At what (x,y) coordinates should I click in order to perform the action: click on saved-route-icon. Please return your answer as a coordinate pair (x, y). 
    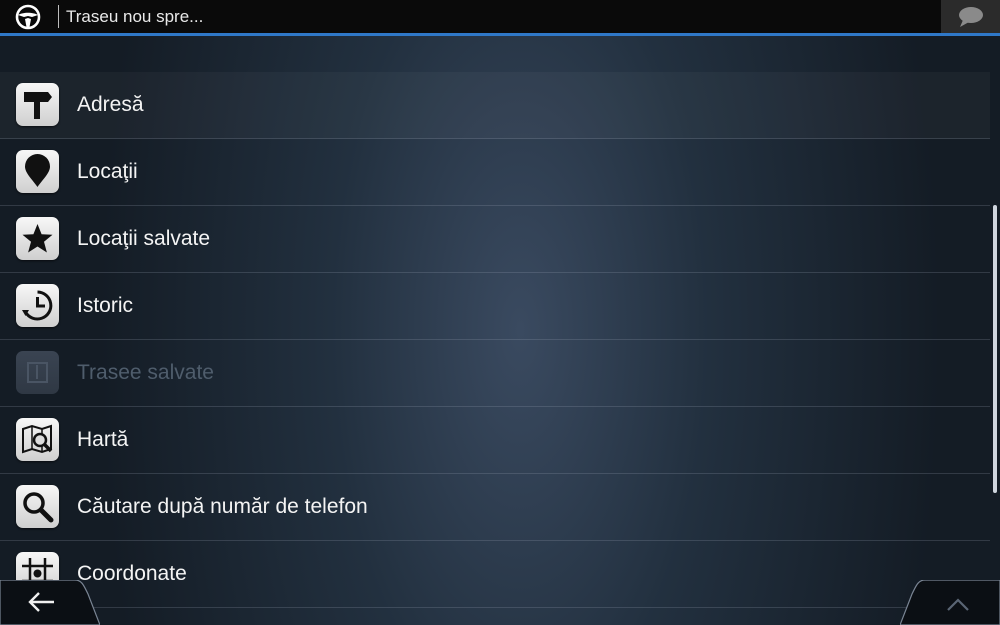
    Looking at the image, I should click on (37, 372).